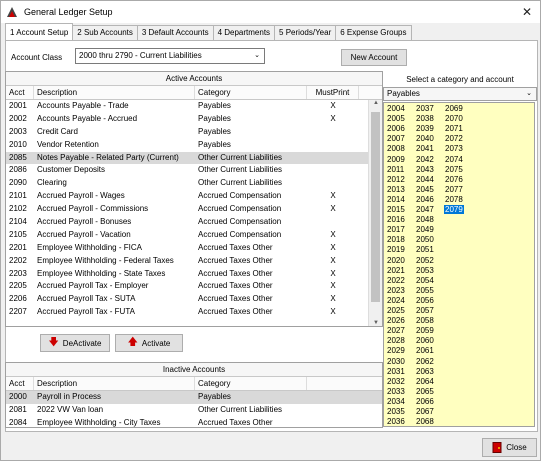  What do you see at coordinates (396, 411) in the screenshot?
I see `account-code: 2035` at bounding box center [396, 411].